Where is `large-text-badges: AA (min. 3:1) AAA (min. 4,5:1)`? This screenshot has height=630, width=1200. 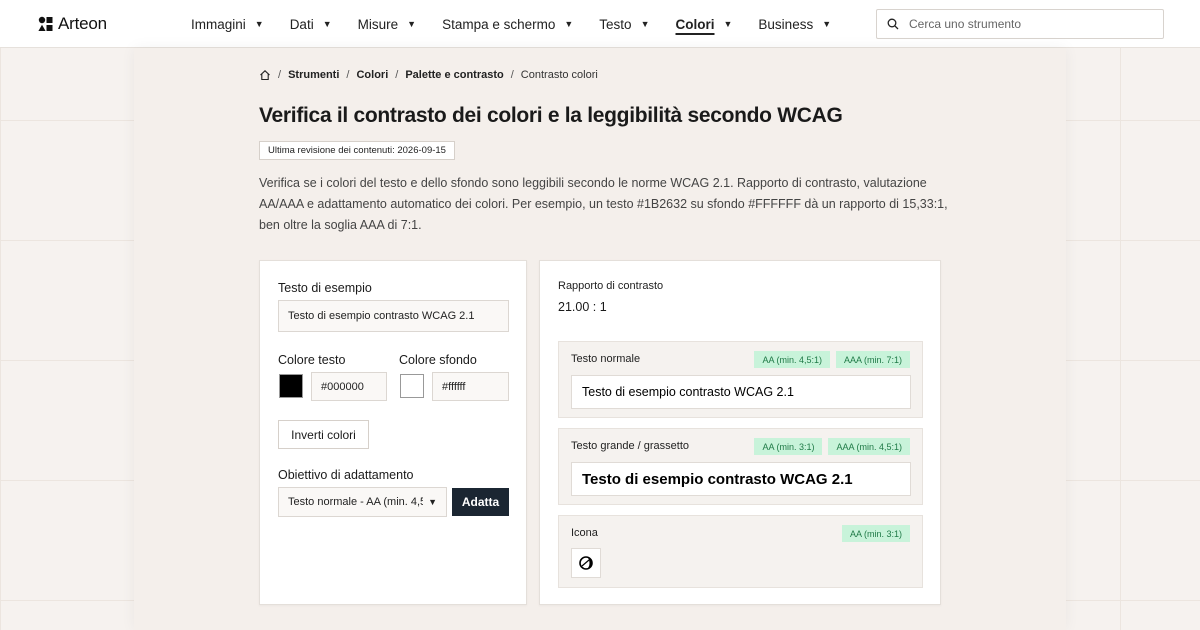 large-text-badges: AA (min. 3:1) AAA (min. 4,5:1) is located at coordinates (829, 446).